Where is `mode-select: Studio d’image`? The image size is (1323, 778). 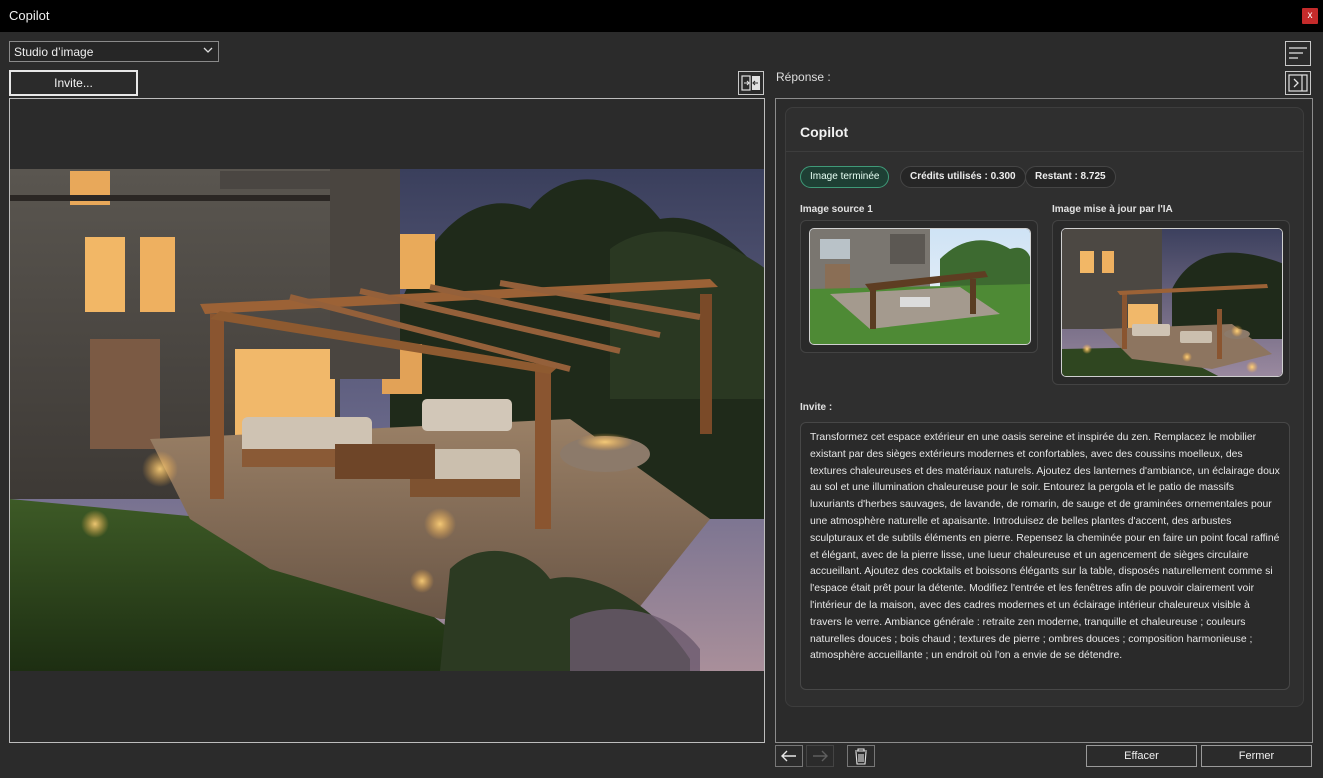
mode-select: Studio d’image is located at coordinates (114, 51).